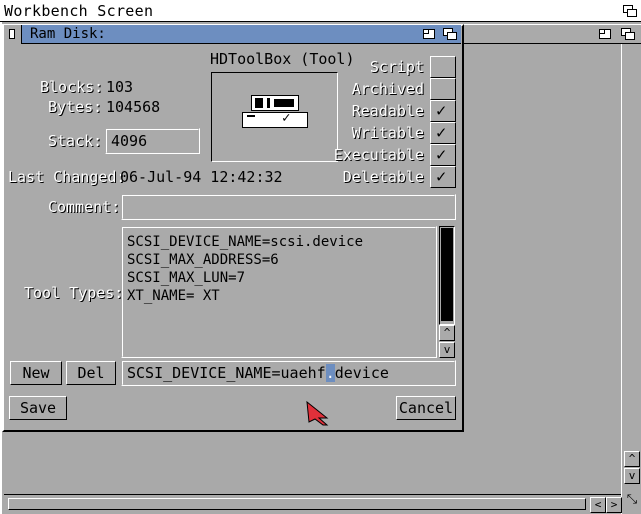 The height and width of the screenshot is (514, 641). I want to click on save-button: Save, so click(38, 408).